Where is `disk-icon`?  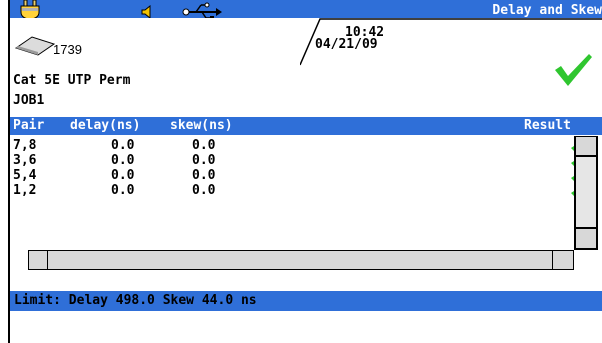
disk-icon is located at coordinates (35, 46).